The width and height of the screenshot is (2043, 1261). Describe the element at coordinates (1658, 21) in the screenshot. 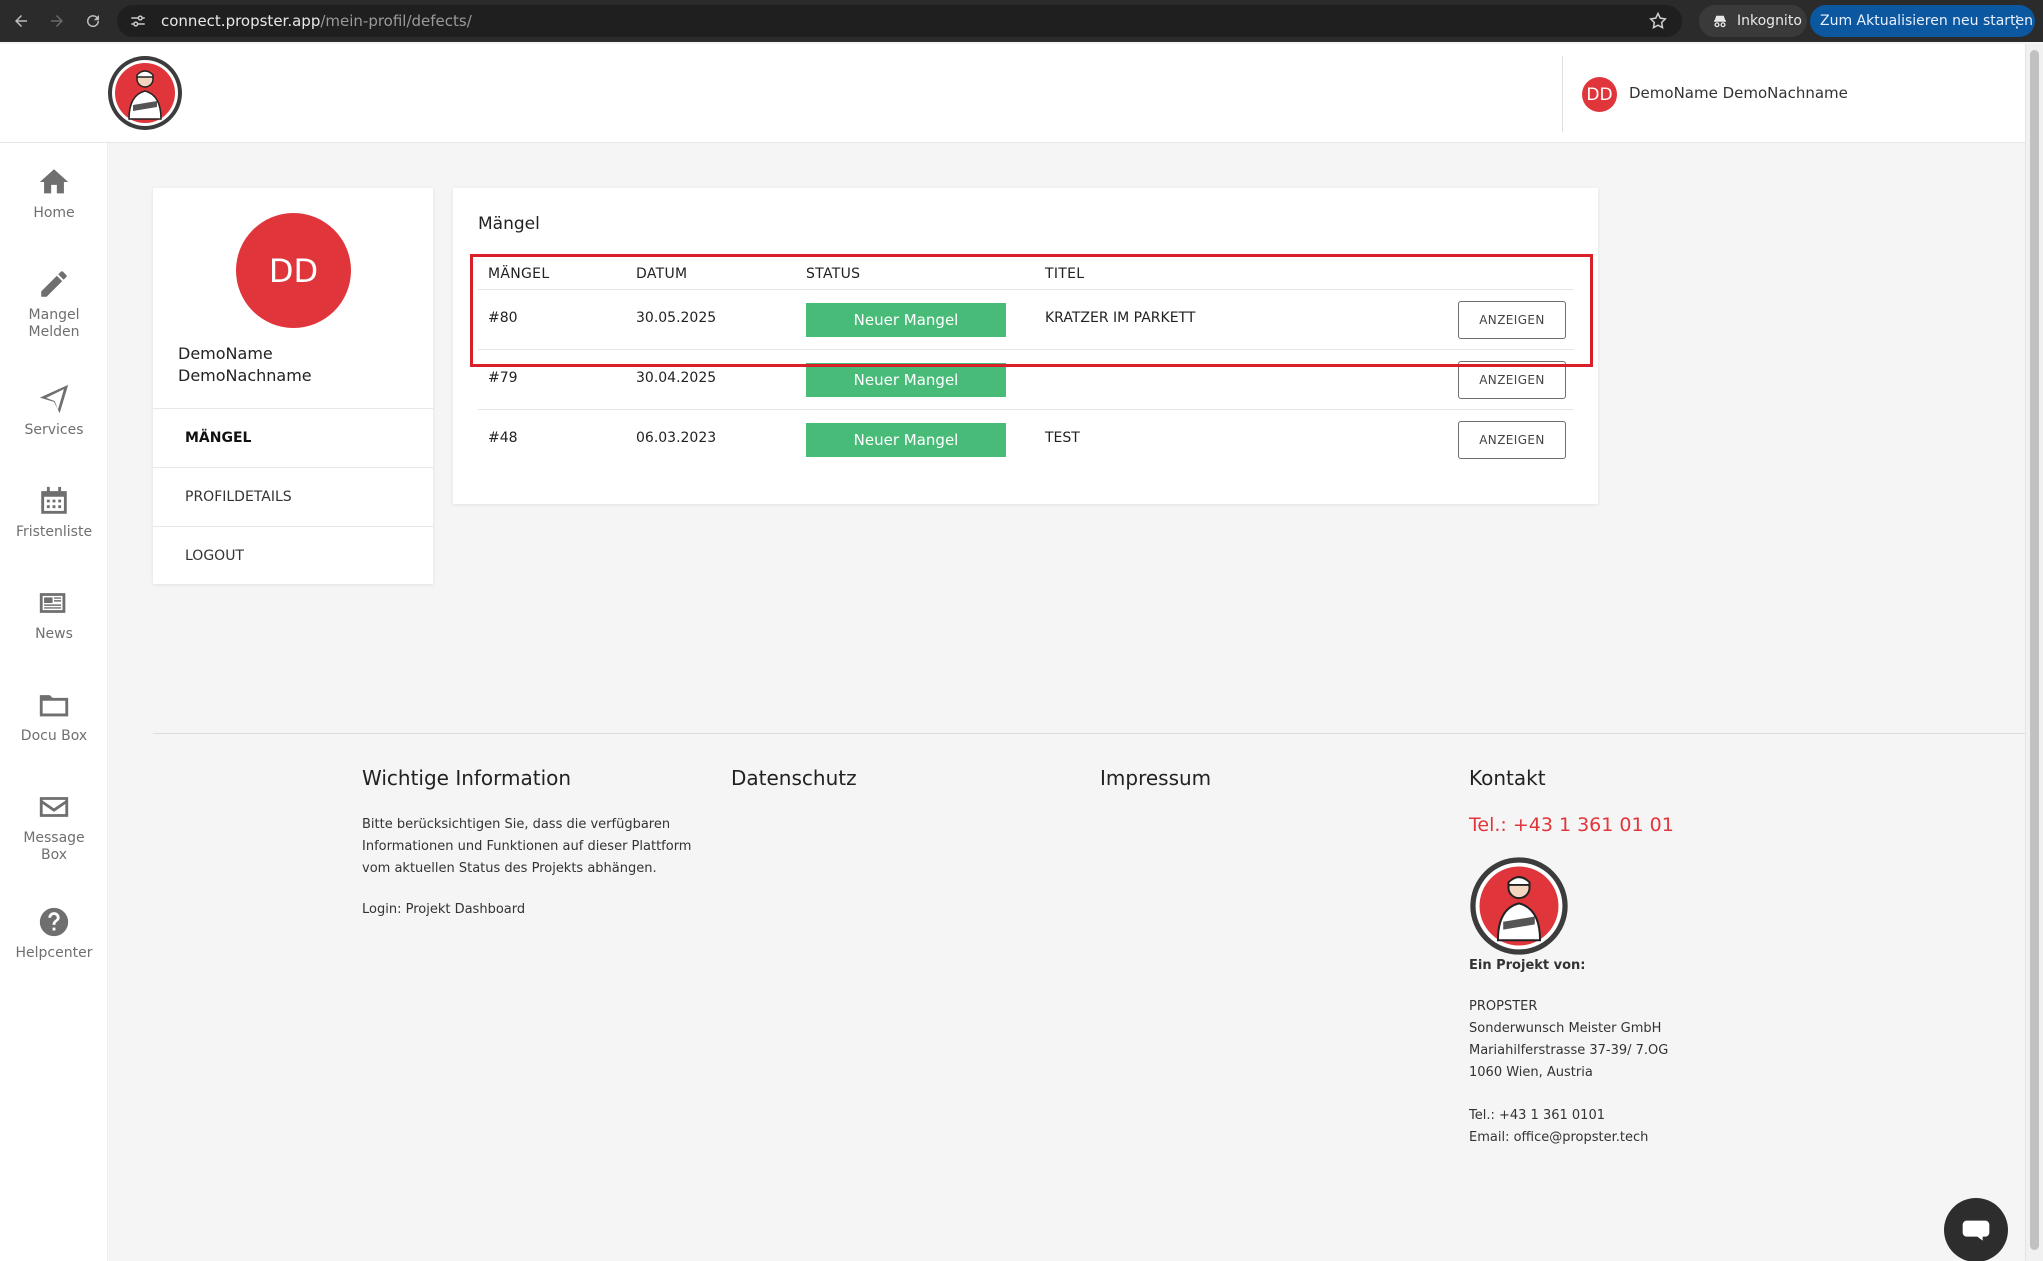

I see `bookmark-star-icon` at that location.